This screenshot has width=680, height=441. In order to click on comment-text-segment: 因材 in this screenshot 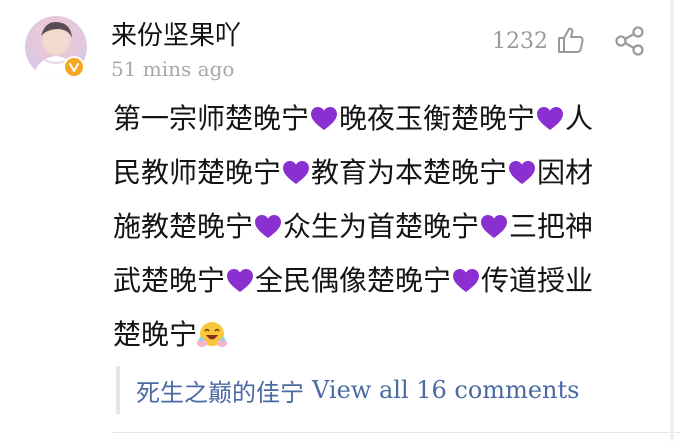, I will do `click(565, 172)`.